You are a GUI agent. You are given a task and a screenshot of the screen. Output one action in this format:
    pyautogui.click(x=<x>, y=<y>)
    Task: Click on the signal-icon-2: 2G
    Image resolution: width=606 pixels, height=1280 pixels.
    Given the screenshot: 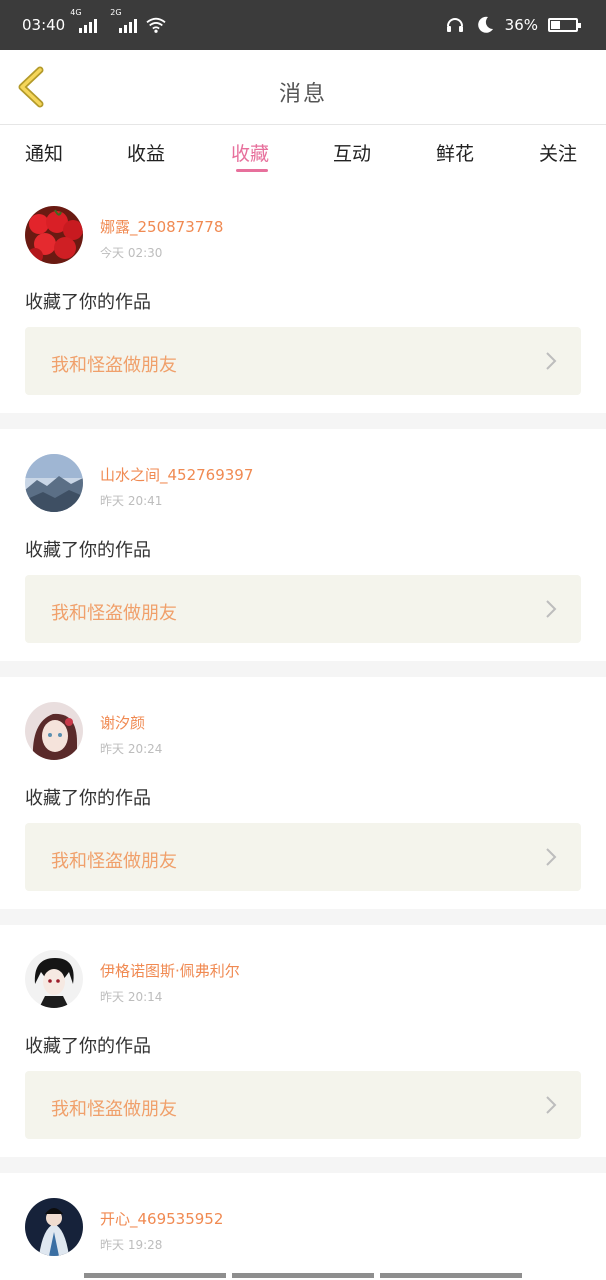 What is the action you would take?
    pyautogui.click(x=124, y=20)
    